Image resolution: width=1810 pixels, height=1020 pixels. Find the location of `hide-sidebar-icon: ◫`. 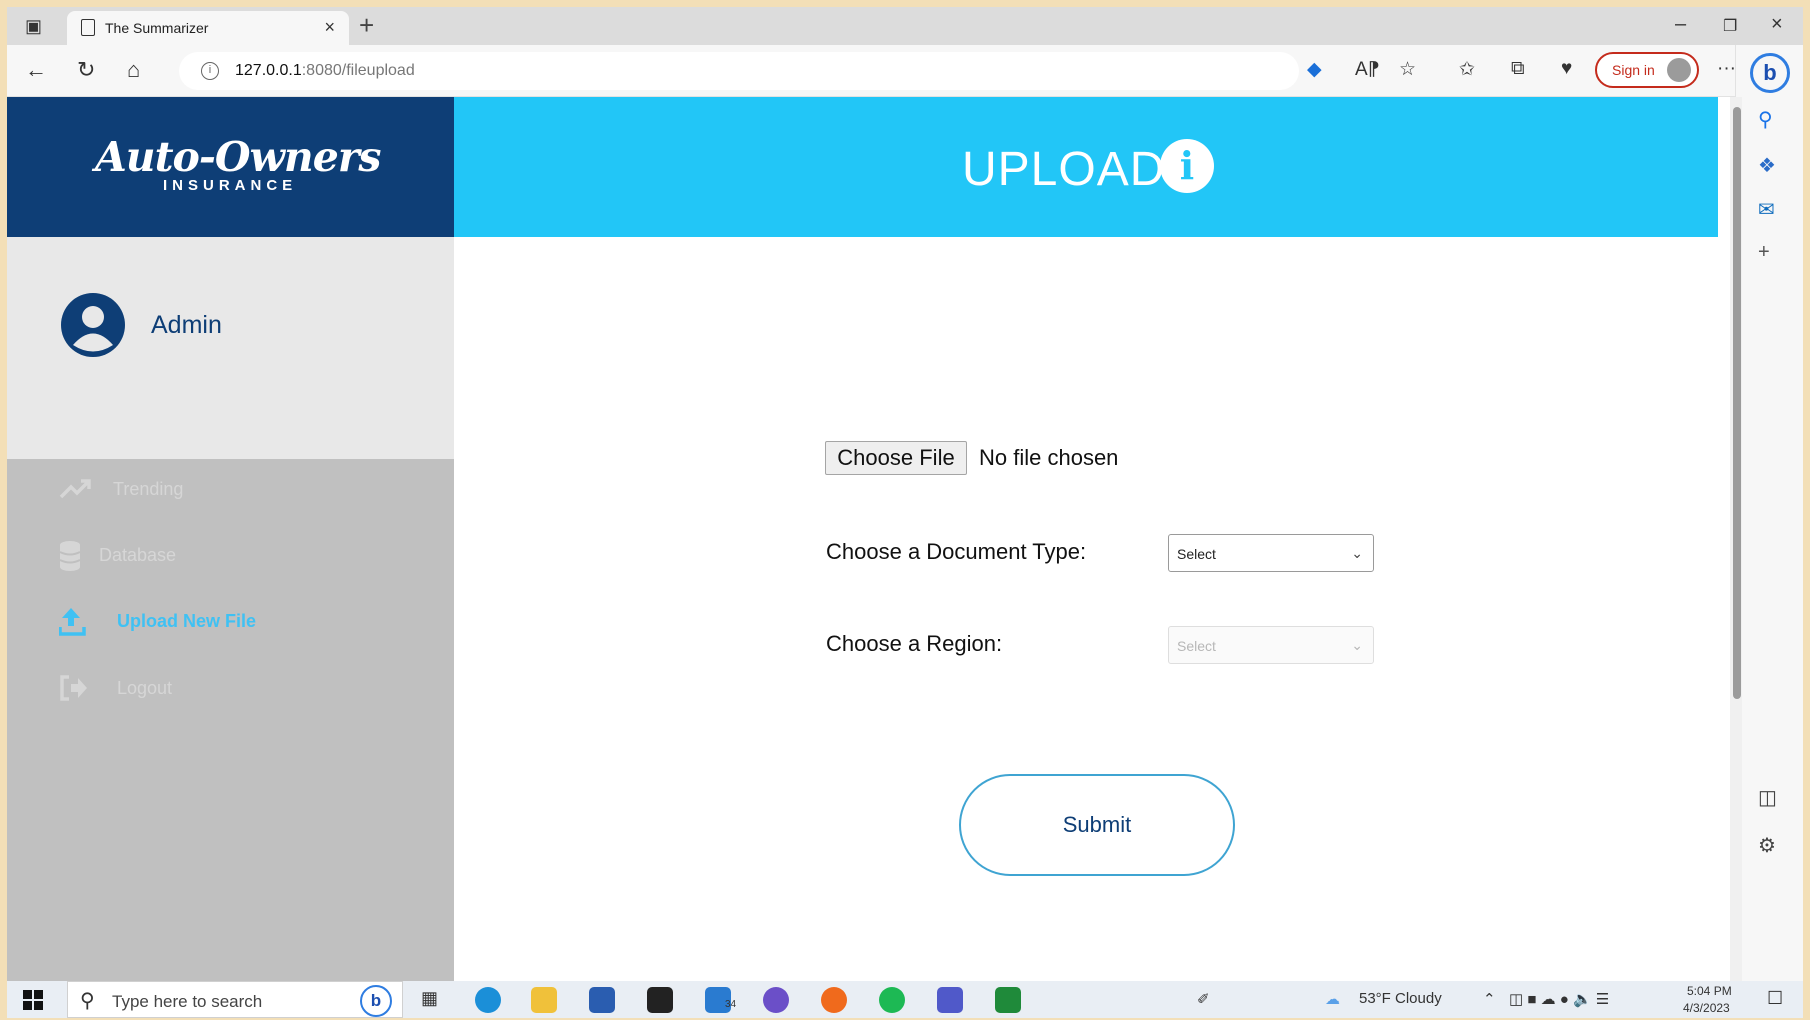

hide-sidebar-icon: ◫ is located at coordinates (1767, 797).